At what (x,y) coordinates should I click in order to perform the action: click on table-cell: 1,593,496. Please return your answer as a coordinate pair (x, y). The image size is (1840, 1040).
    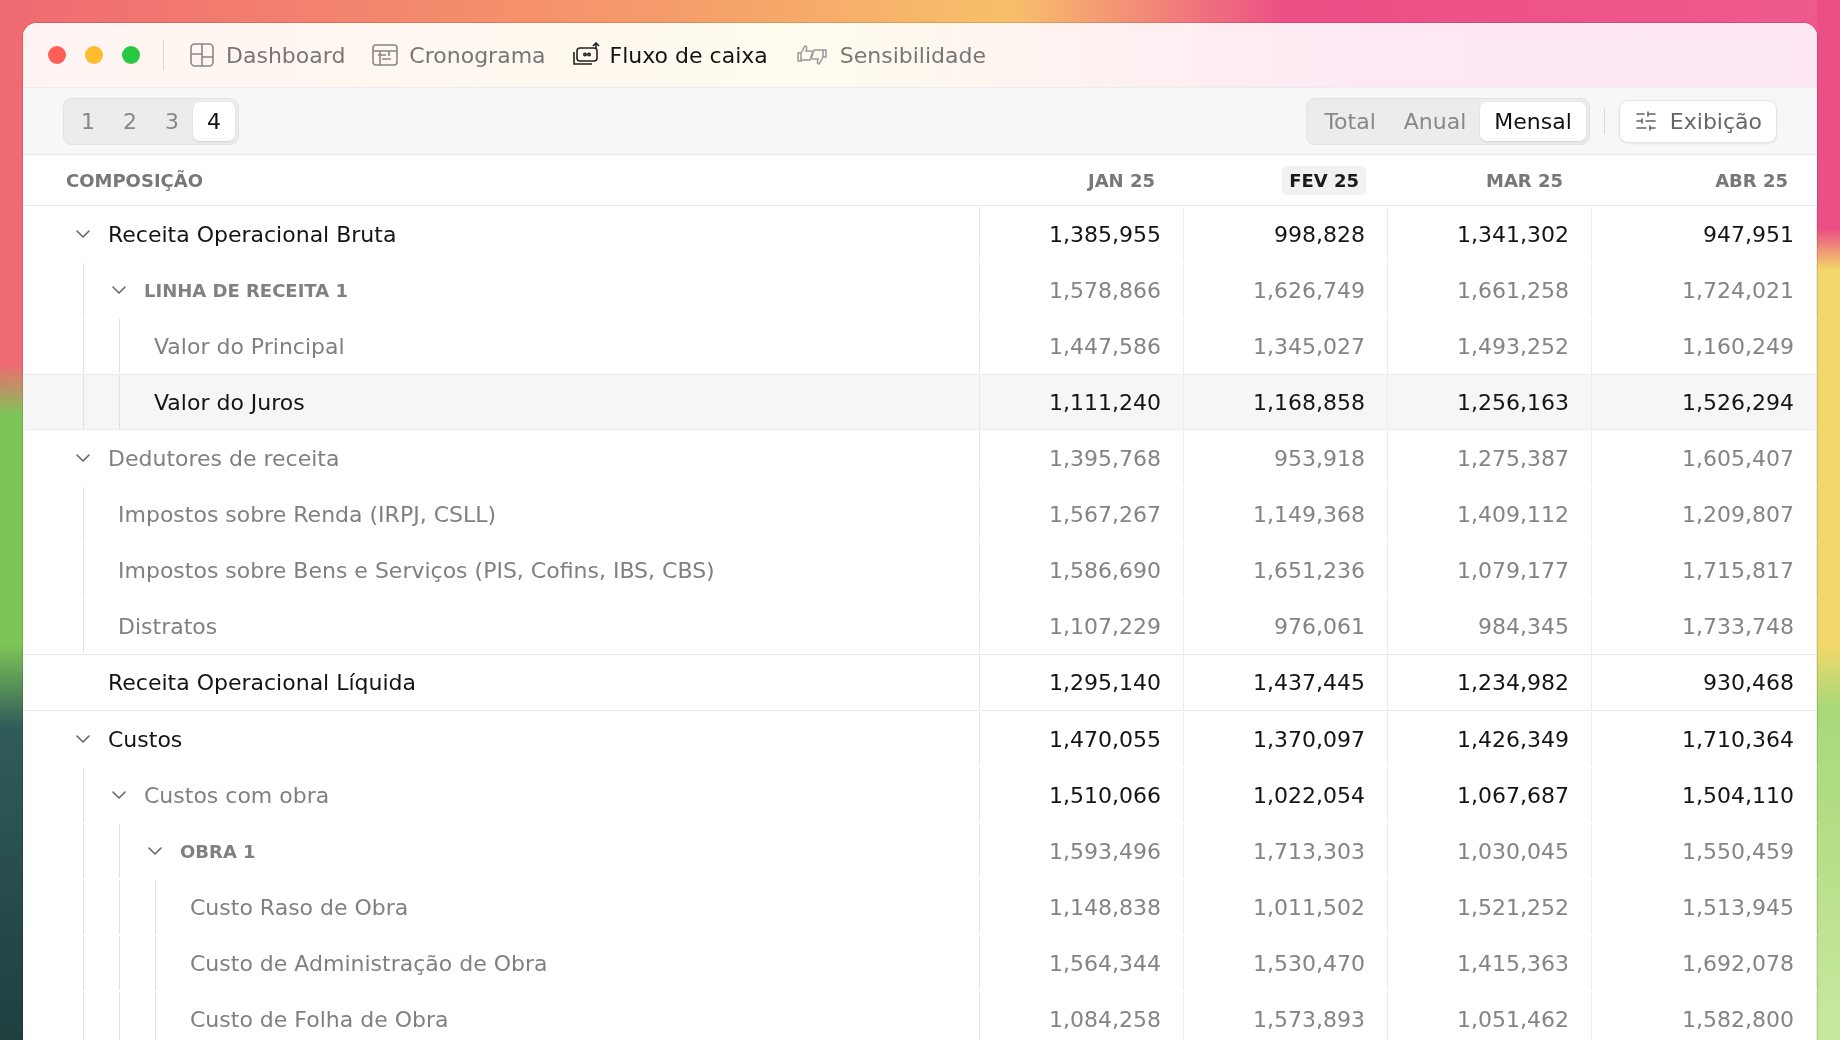
    Looking at the image, I should click on (1105, 851).